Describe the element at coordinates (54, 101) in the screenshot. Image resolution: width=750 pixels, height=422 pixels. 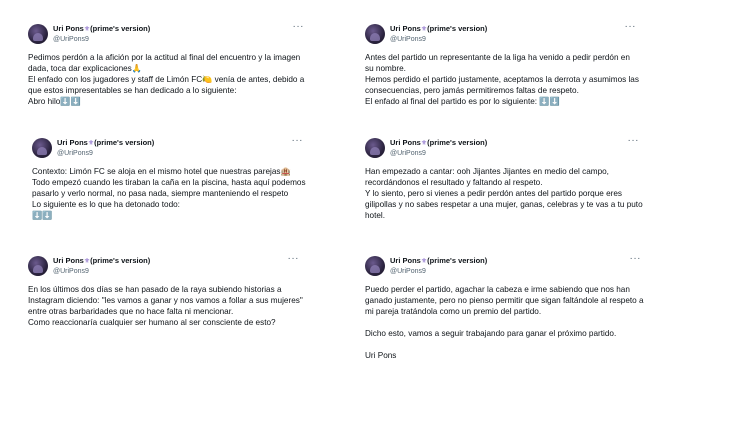
I see `tweet-line: Abro hilo⬇️⬇️` at that location.